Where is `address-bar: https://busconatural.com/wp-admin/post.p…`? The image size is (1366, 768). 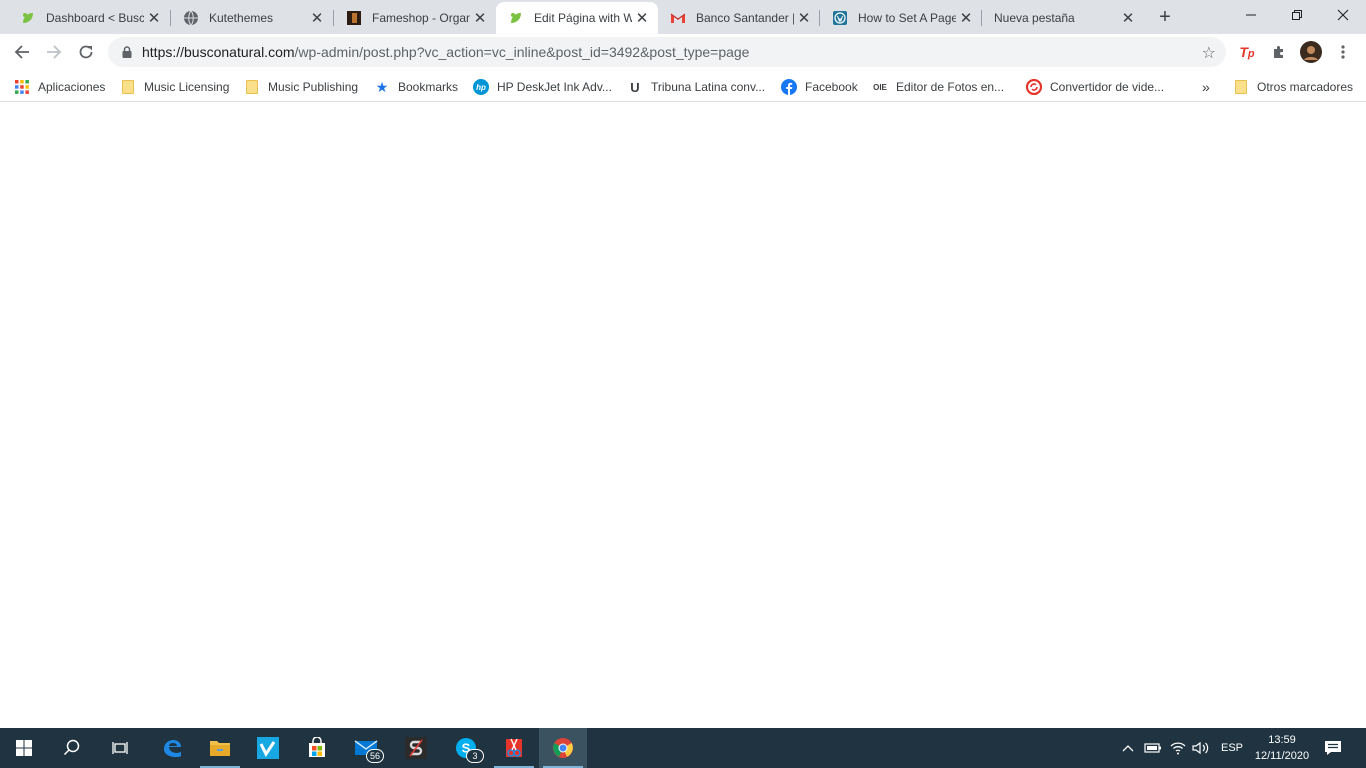 address-bar: https://busconatural.com/wp-admin/post.p… is located at coordinates (667, 52).